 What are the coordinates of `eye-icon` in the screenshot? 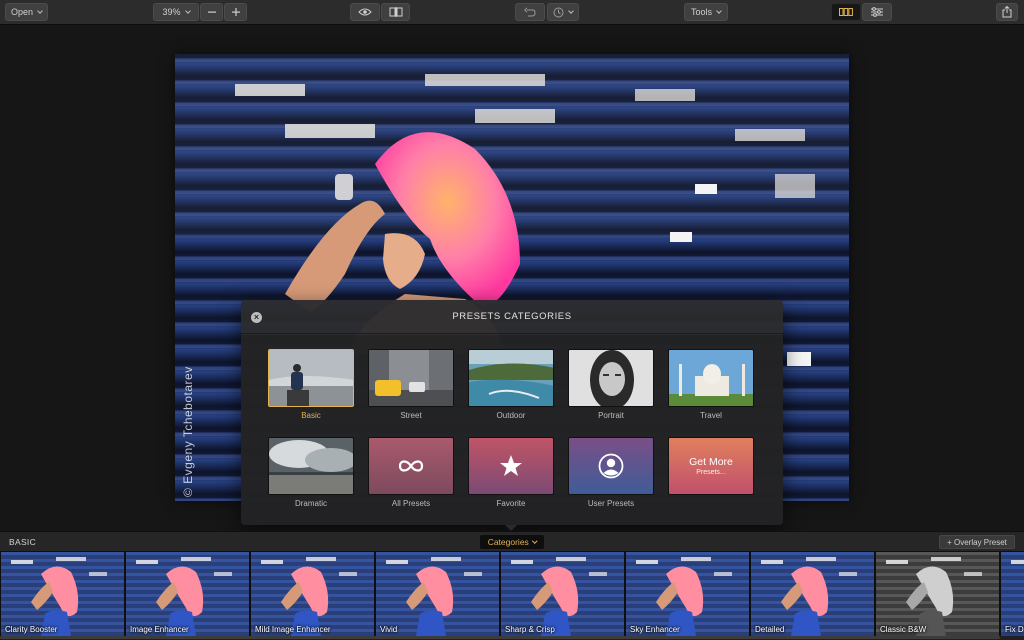 It's located at (365, 12).